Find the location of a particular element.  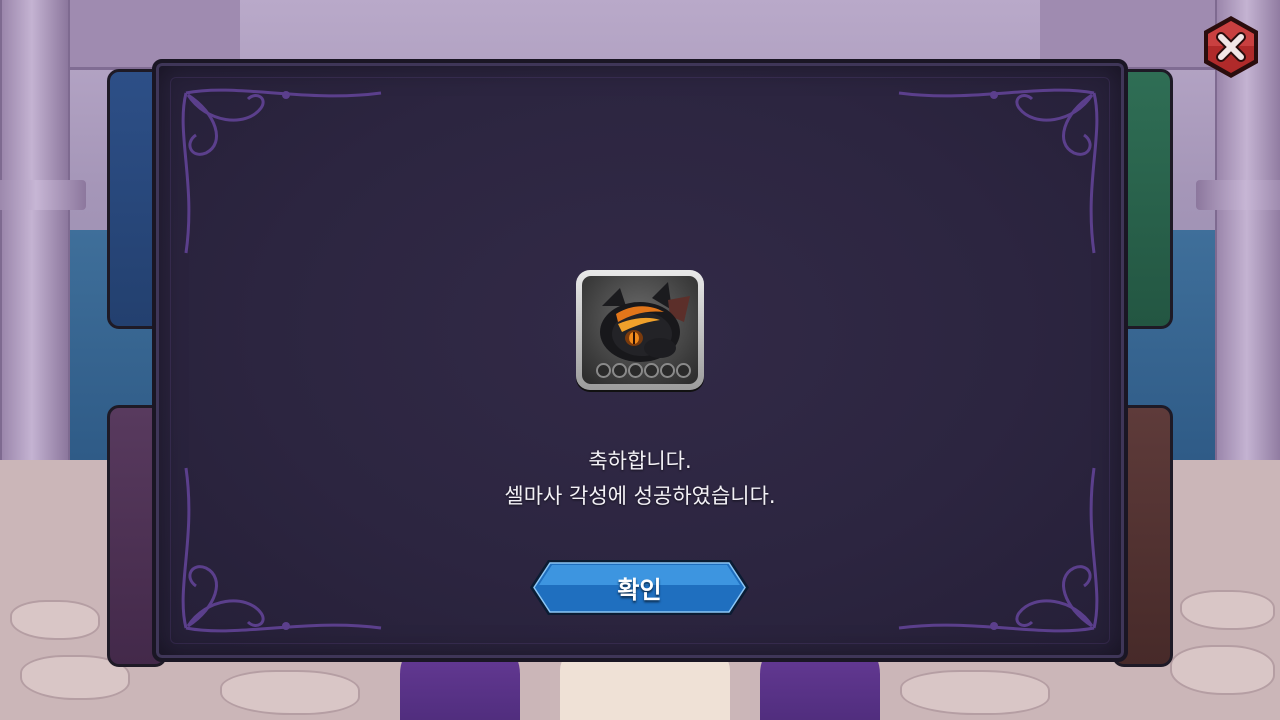

confirm-button: 확인 is located at coordinates (639, 587).